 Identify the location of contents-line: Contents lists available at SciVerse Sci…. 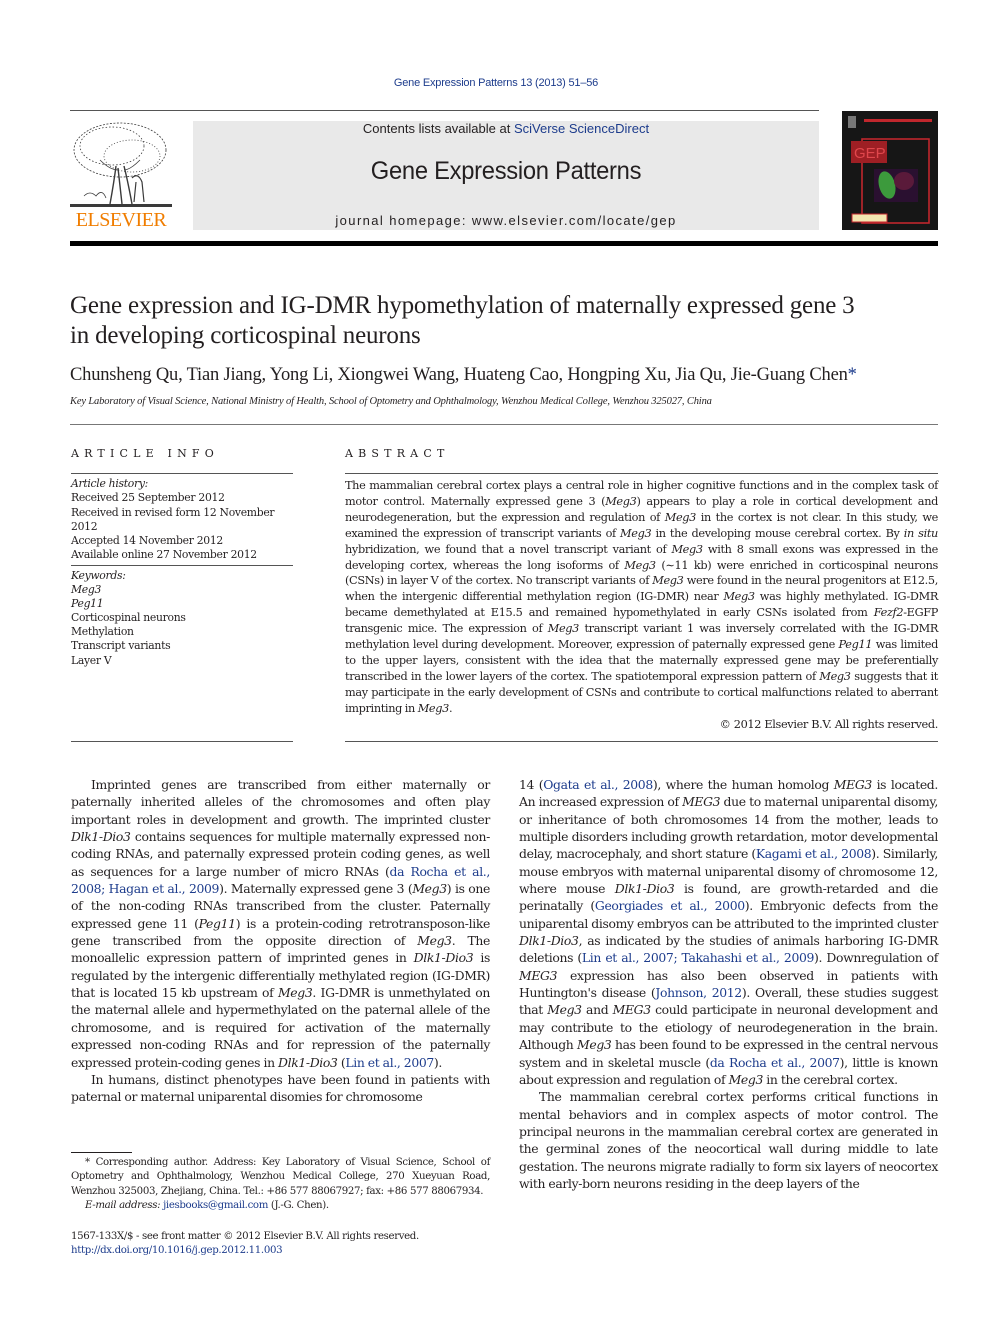
(506, 128).